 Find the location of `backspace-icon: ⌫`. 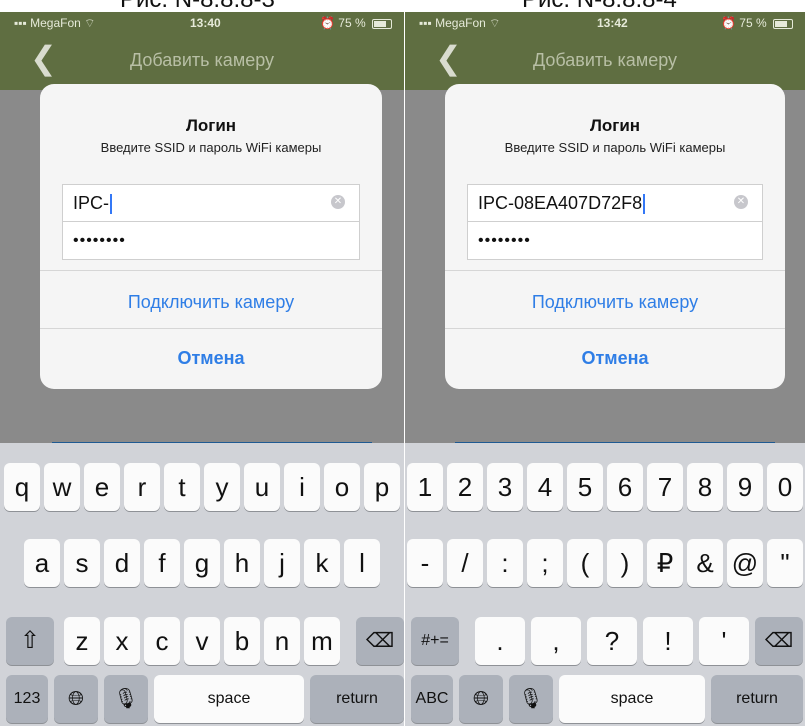

backspace-icon: ⌫ is located at coordinates (779, 641).